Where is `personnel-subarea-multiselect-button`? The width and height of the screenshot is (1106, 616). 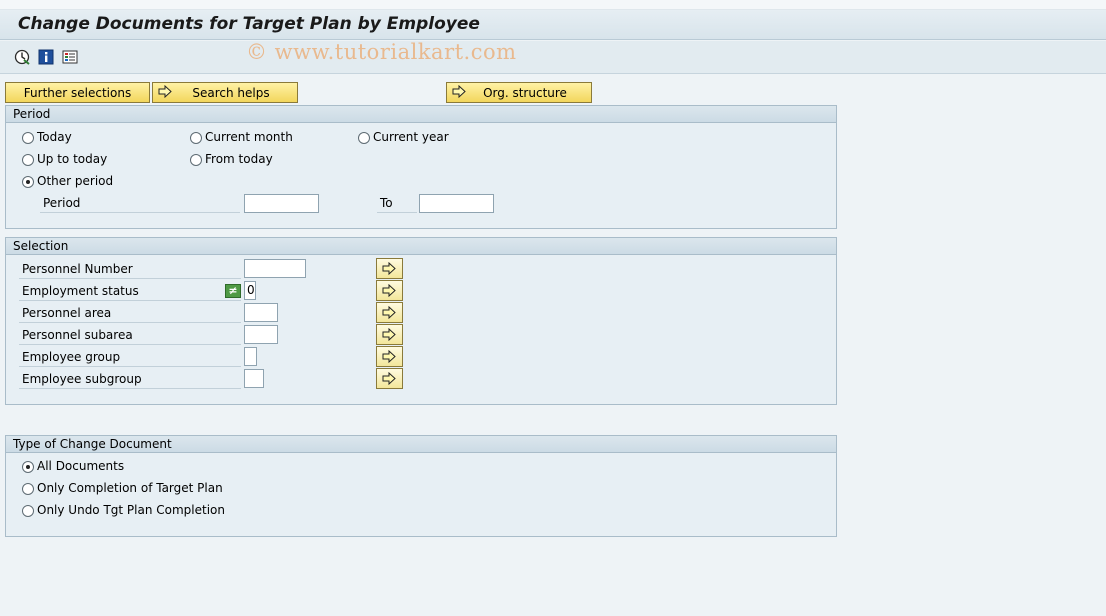 personnel-subarea-multiselect-button is located at coordinates (389, 334).